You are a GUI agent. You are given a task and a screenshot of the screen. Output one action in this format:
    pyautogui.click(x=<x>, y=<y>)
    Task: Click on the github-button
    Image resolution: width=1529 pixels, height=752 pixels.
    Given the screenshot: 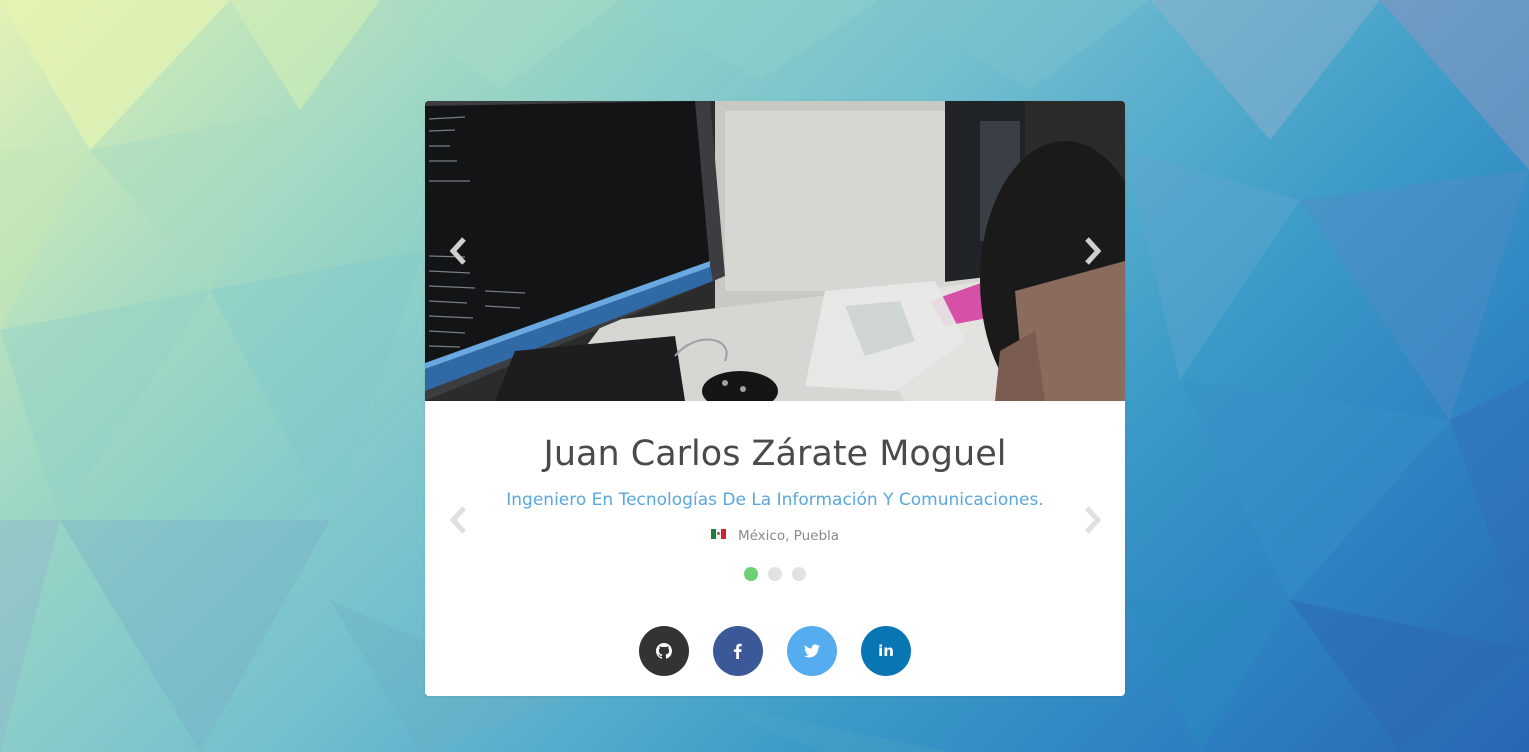 What is the action you would take?
    pyautogui.click(x=664, y=651)
    